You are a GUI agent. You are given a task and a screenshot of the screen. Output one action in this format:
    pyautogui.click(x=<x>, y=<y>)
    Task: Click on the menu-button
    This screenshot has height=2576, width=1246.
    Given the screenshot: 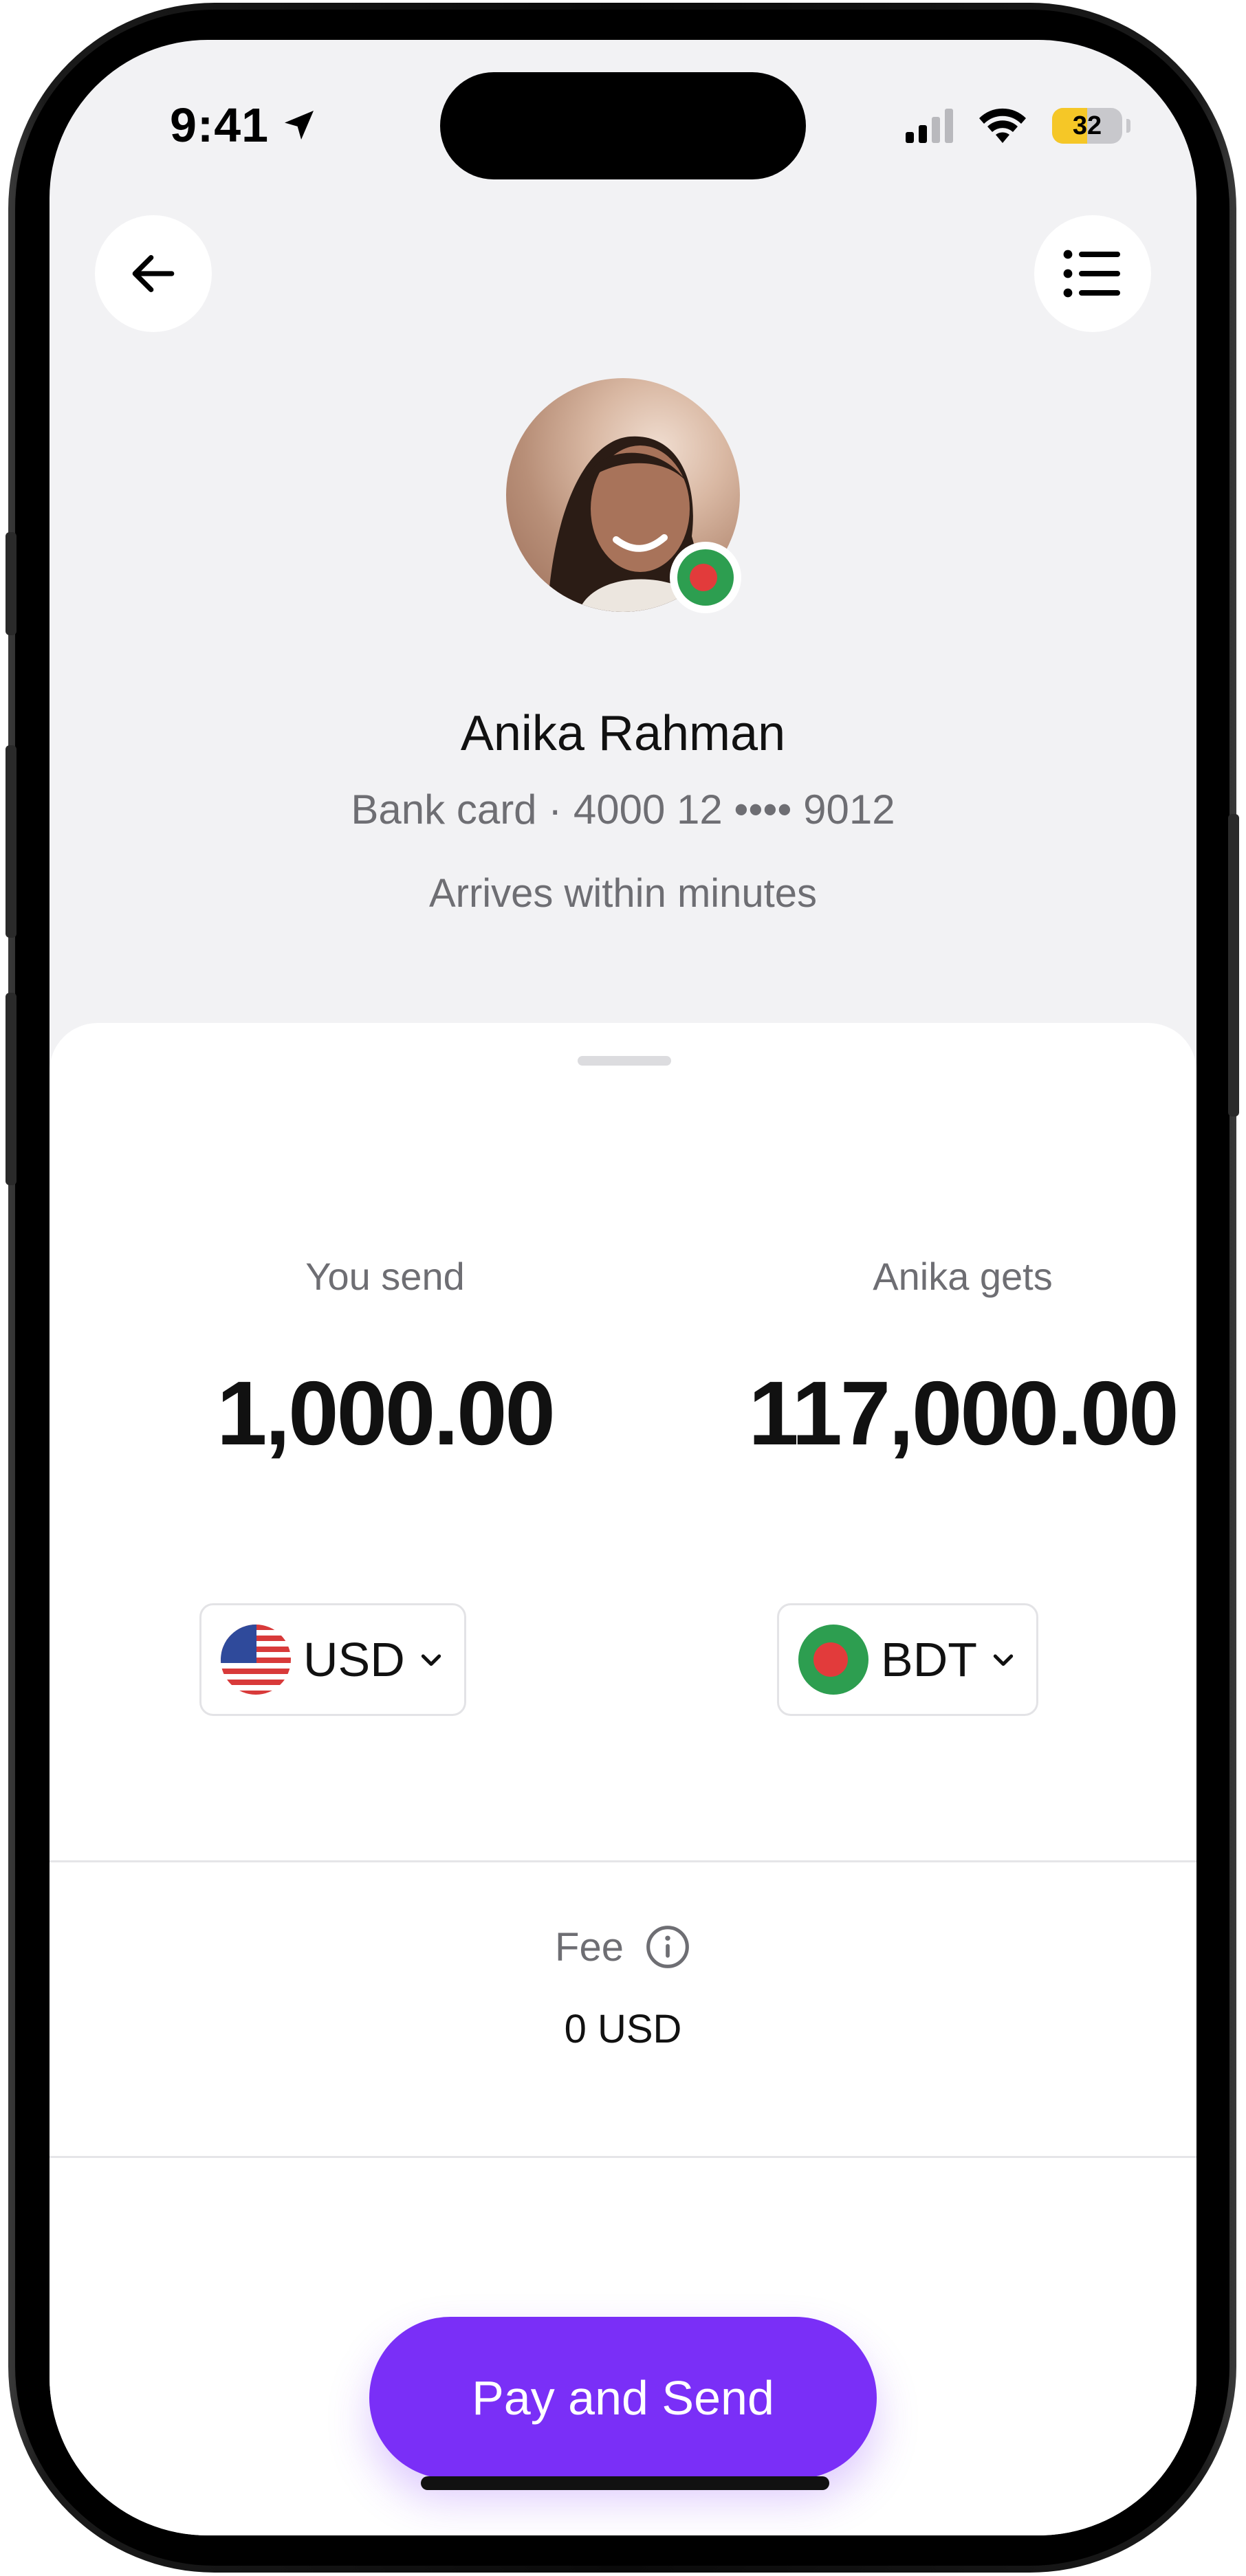 What is the action you would take?
    pyautogui.click(x=1092, y=273)
    